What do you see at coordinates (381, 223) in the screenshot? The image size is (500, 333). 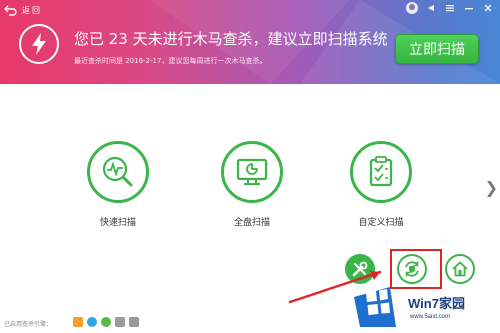 I see `custom-scan-label: 自定义扫描` at bounding box center [381, 223].